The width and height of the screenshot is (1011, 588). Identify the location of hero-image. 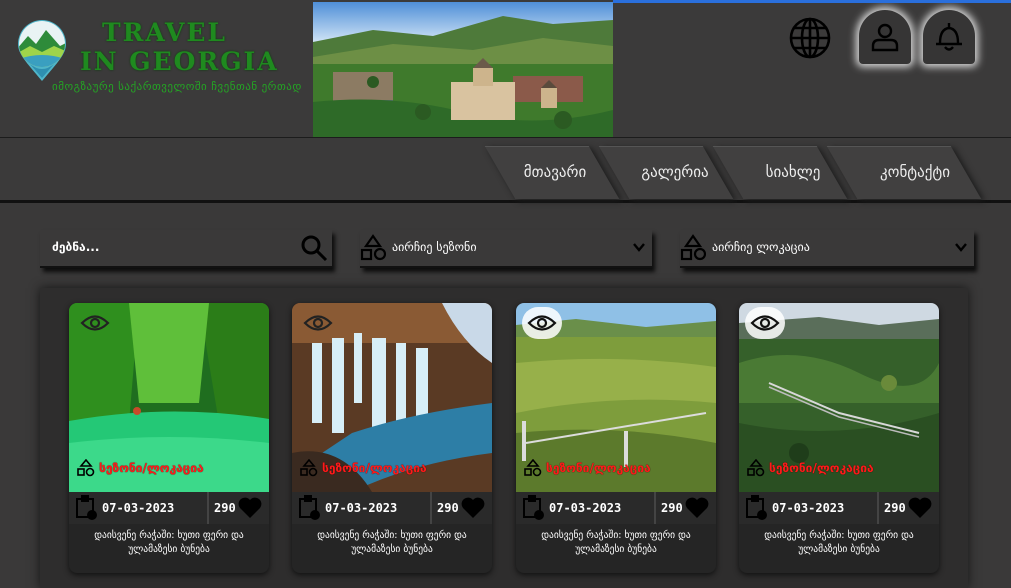
(463, 69).